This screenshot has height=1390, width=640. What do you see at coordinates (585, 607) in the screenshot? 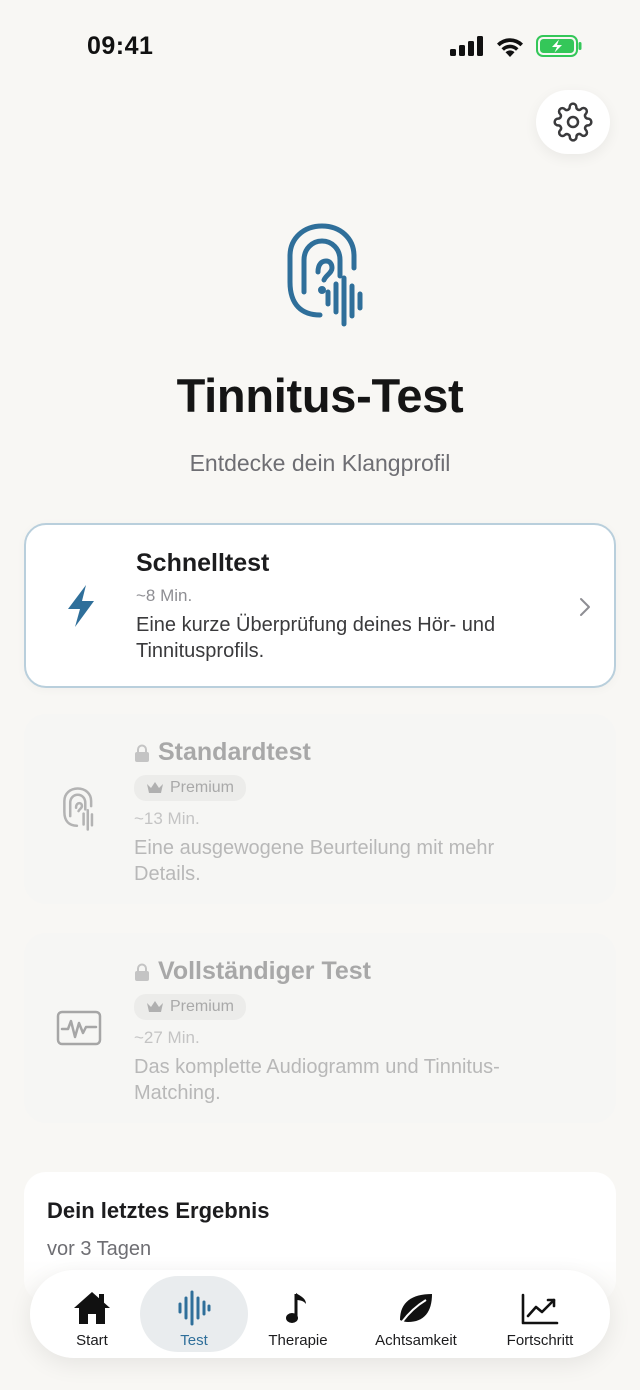
I see `chevron-right-icon` at bounding box center [585, 607].